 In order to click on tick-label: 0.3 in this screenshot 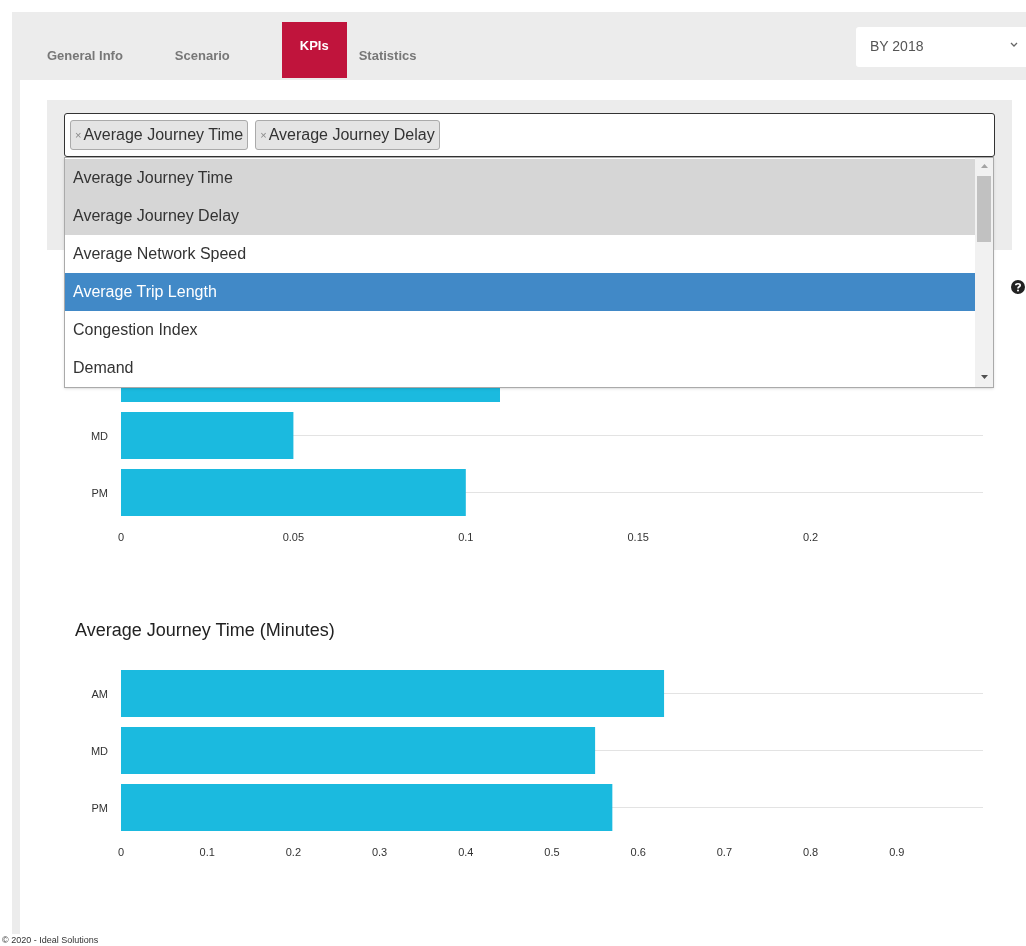, I will do `click(379, 852)`.